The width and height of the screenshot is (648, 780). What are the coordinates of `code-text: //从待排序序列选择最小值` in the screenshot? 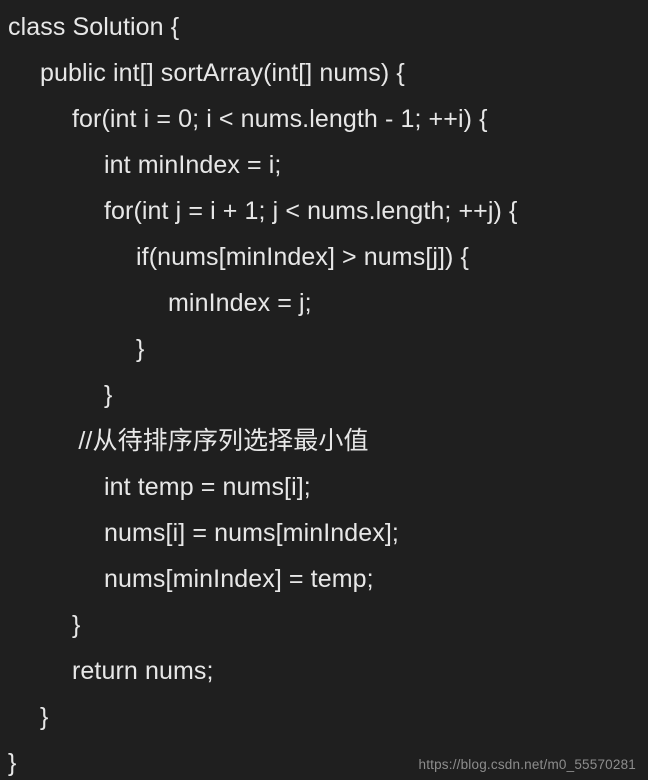 It's located at (223, 441).